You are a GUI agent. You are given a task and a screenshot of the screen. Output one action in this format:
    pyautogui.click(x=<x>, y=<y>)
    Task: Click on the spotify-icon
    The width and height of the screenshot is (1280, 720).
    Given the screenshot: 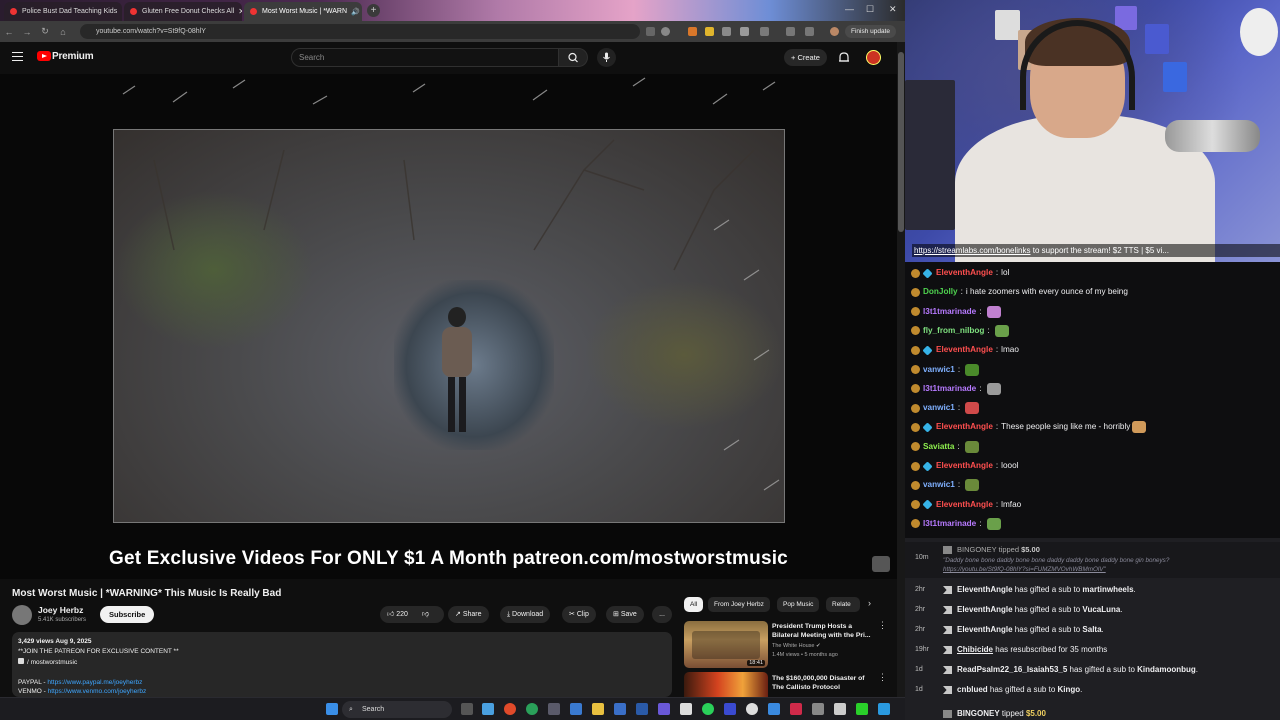 What is the action you would take?
    pyautogui.click(x=708, y=709)
    